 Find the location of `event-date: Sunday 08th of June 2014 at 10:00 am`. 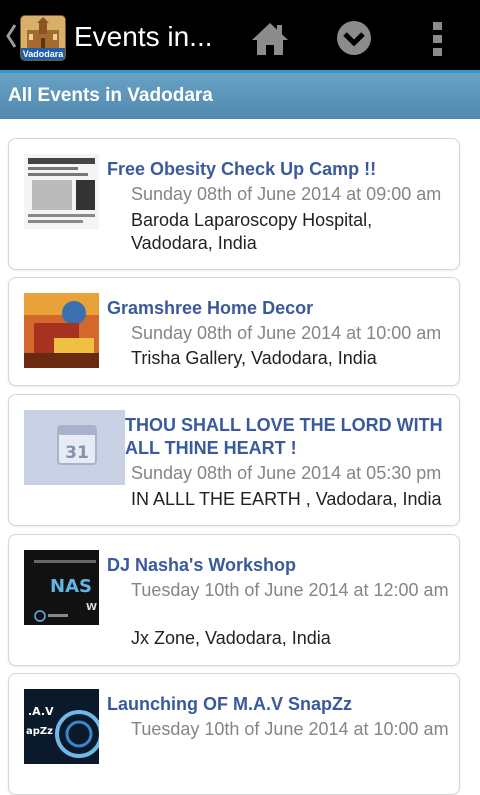

event-date: Sunday 08th of June 2014 at 10:00 am is located at coordinates (286, 333).